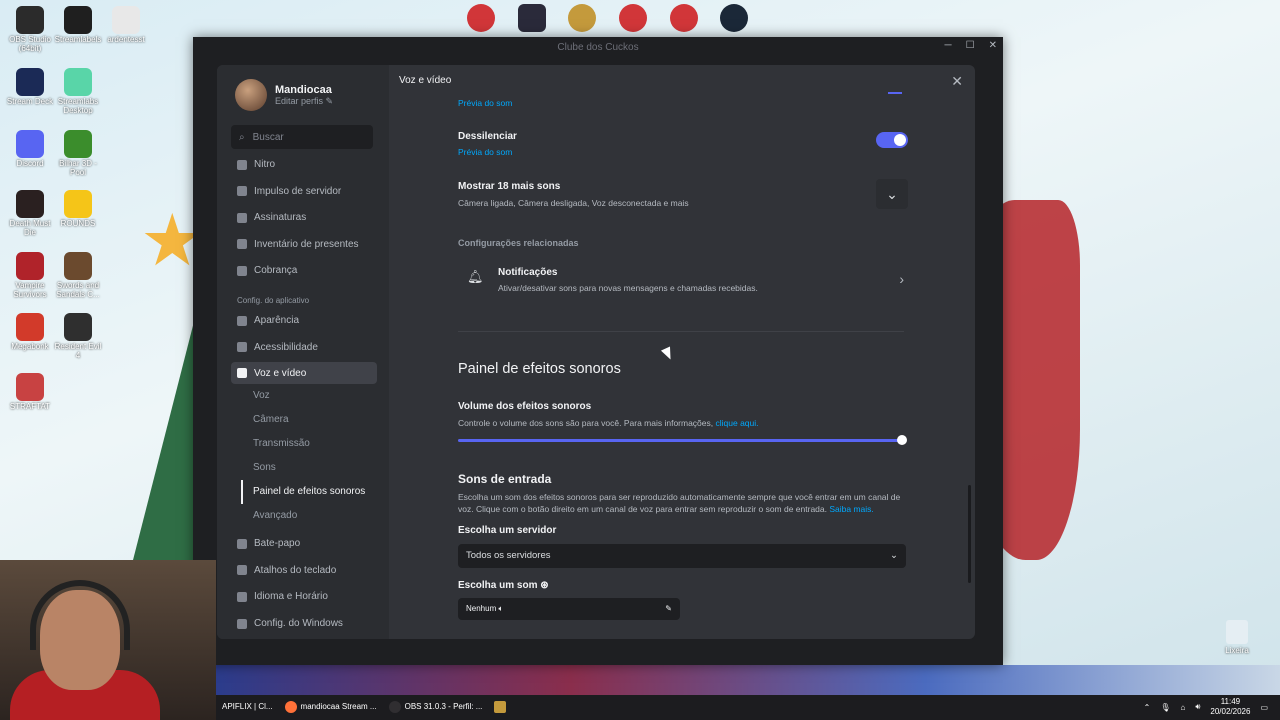 The height and width of the screenshot is (720, 1280). Describe the element at coordinates (1147, 707) in the screenshot. I see `chevron-up-icon: ⌃` at that location.